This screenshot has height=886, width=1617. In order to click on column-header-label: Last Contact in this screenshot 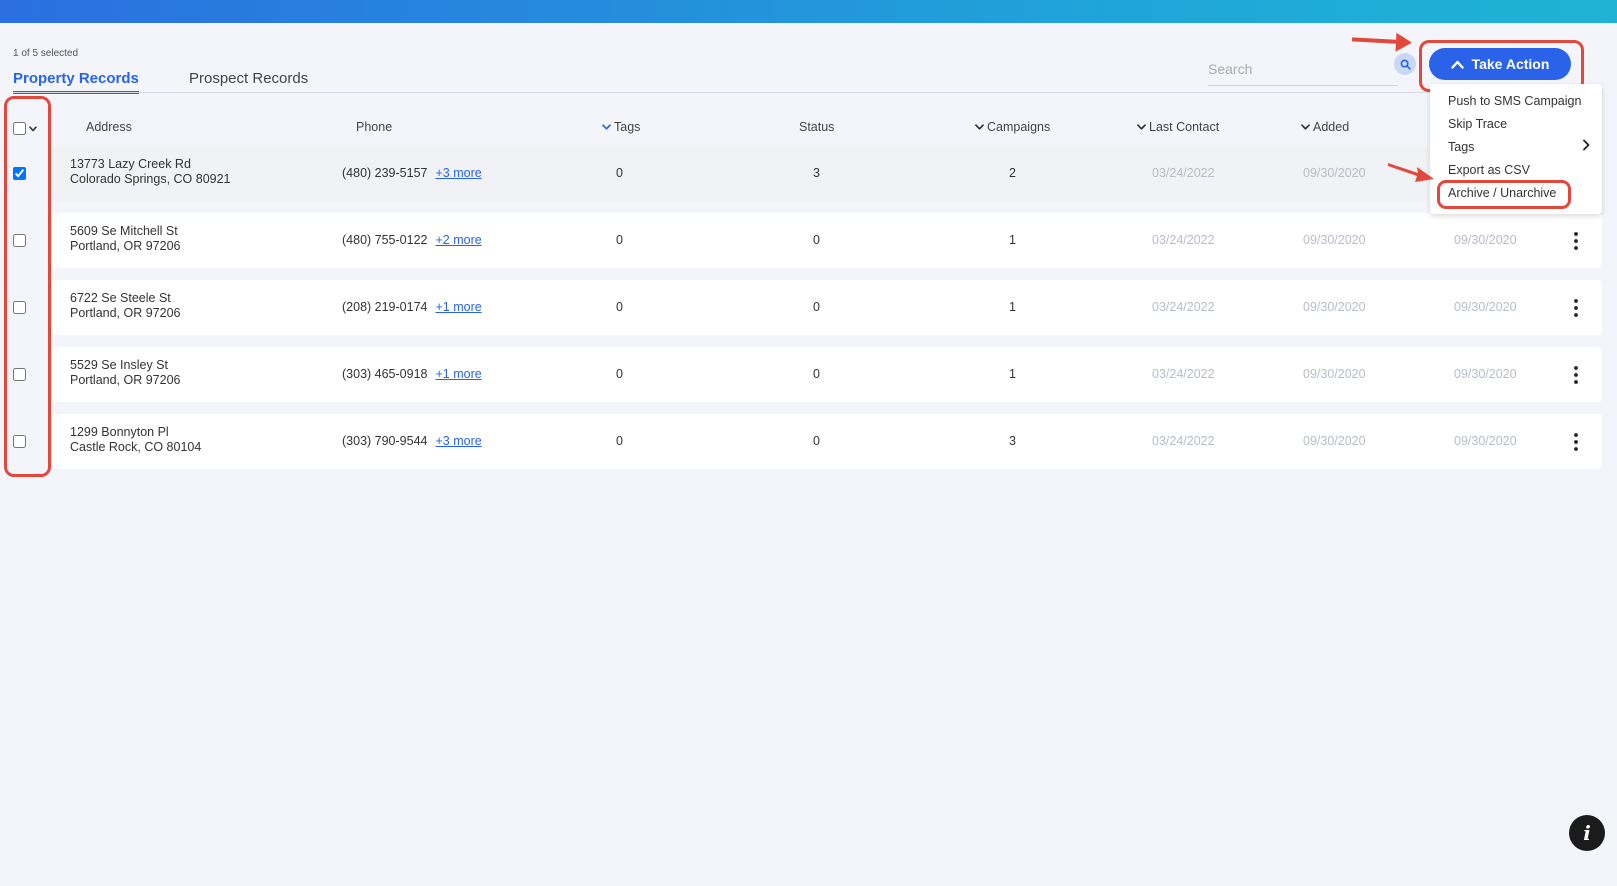, I will do `click(1184, 127)`.